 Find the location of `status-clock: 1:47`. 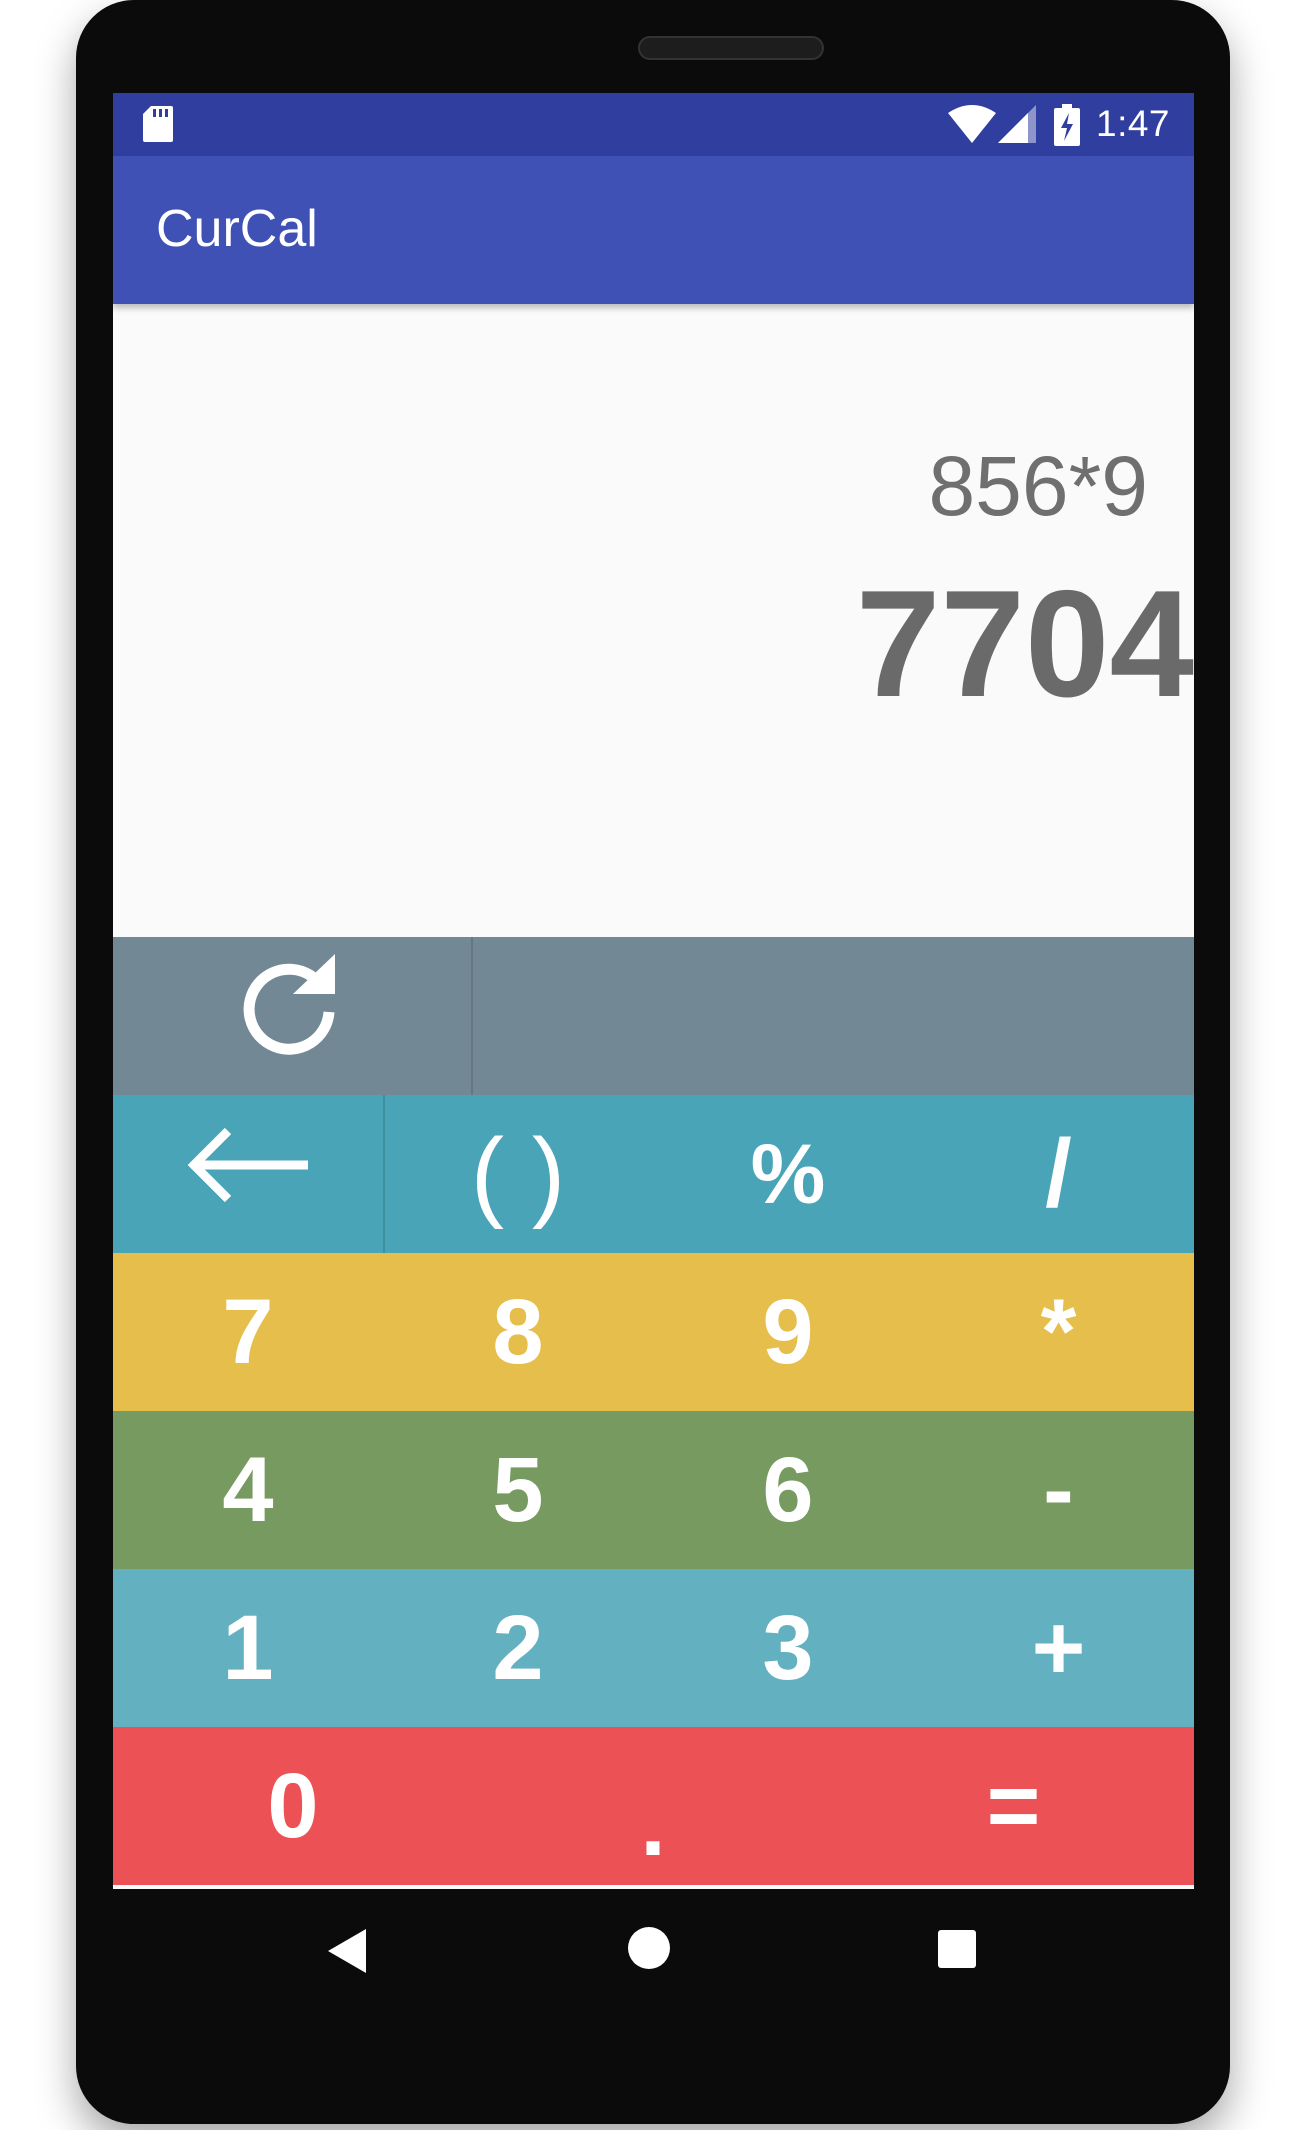

status-clock: 1:47 is located at coordinates (1133, 123).